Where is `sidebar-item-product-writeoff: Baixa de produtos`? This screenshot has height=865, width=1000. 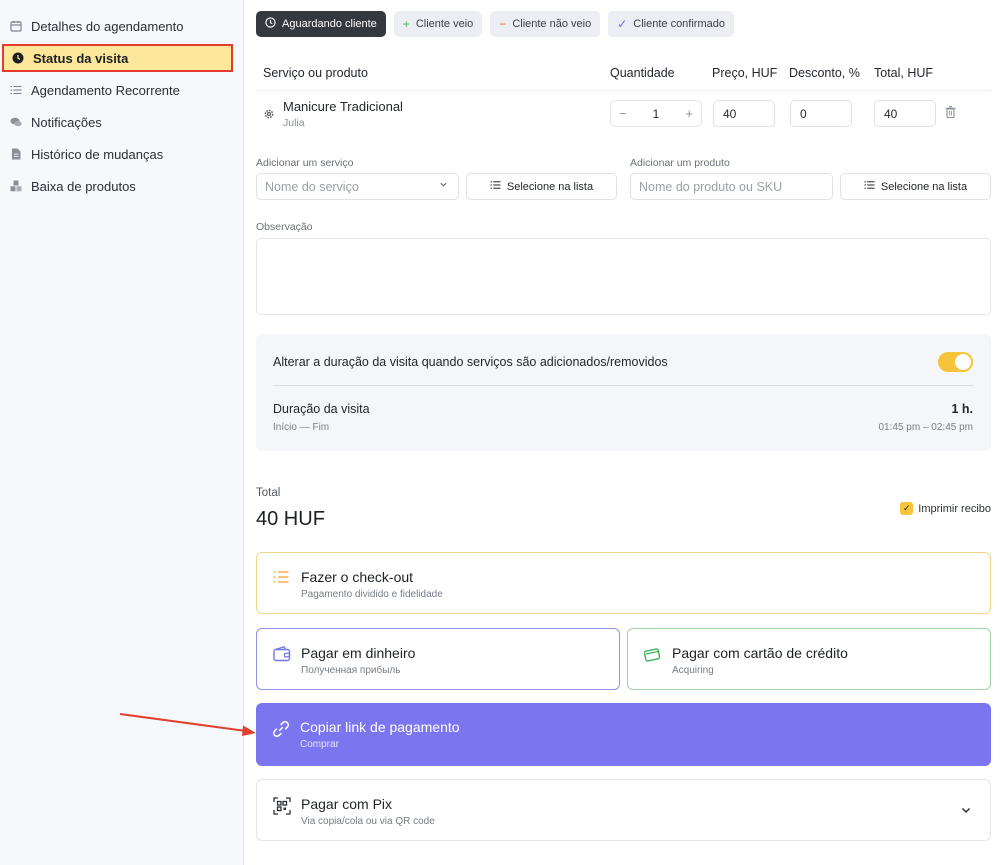 sidebar-item-product-writeoff: Baixa de produtos is located at coordinates (117, 186).